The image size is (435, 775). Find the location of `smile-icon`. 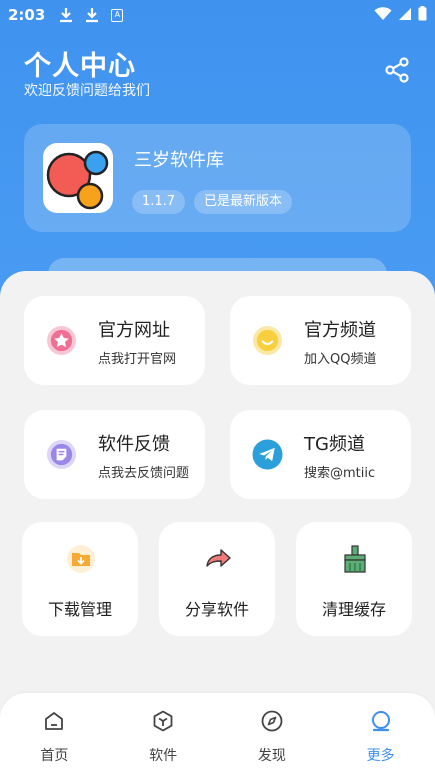

smile-icon is located at coordinates (267, 340).